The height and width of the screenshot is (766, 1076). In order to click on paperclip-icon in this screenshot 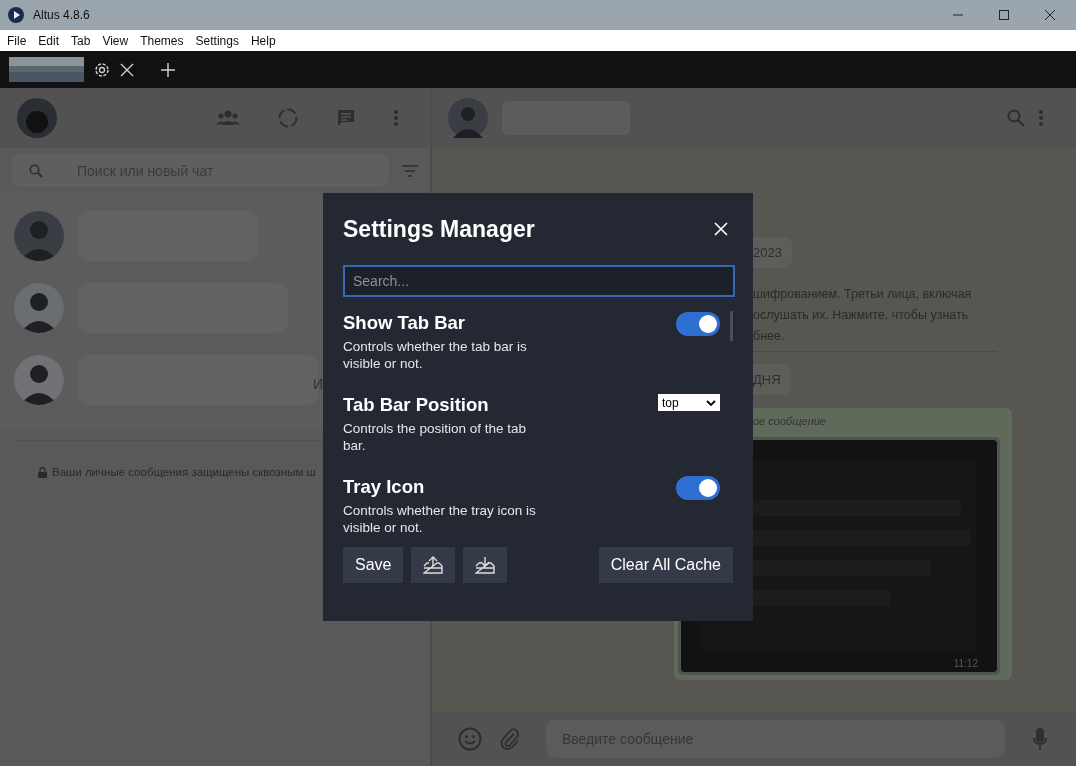, I will do `click(510, 739)`.